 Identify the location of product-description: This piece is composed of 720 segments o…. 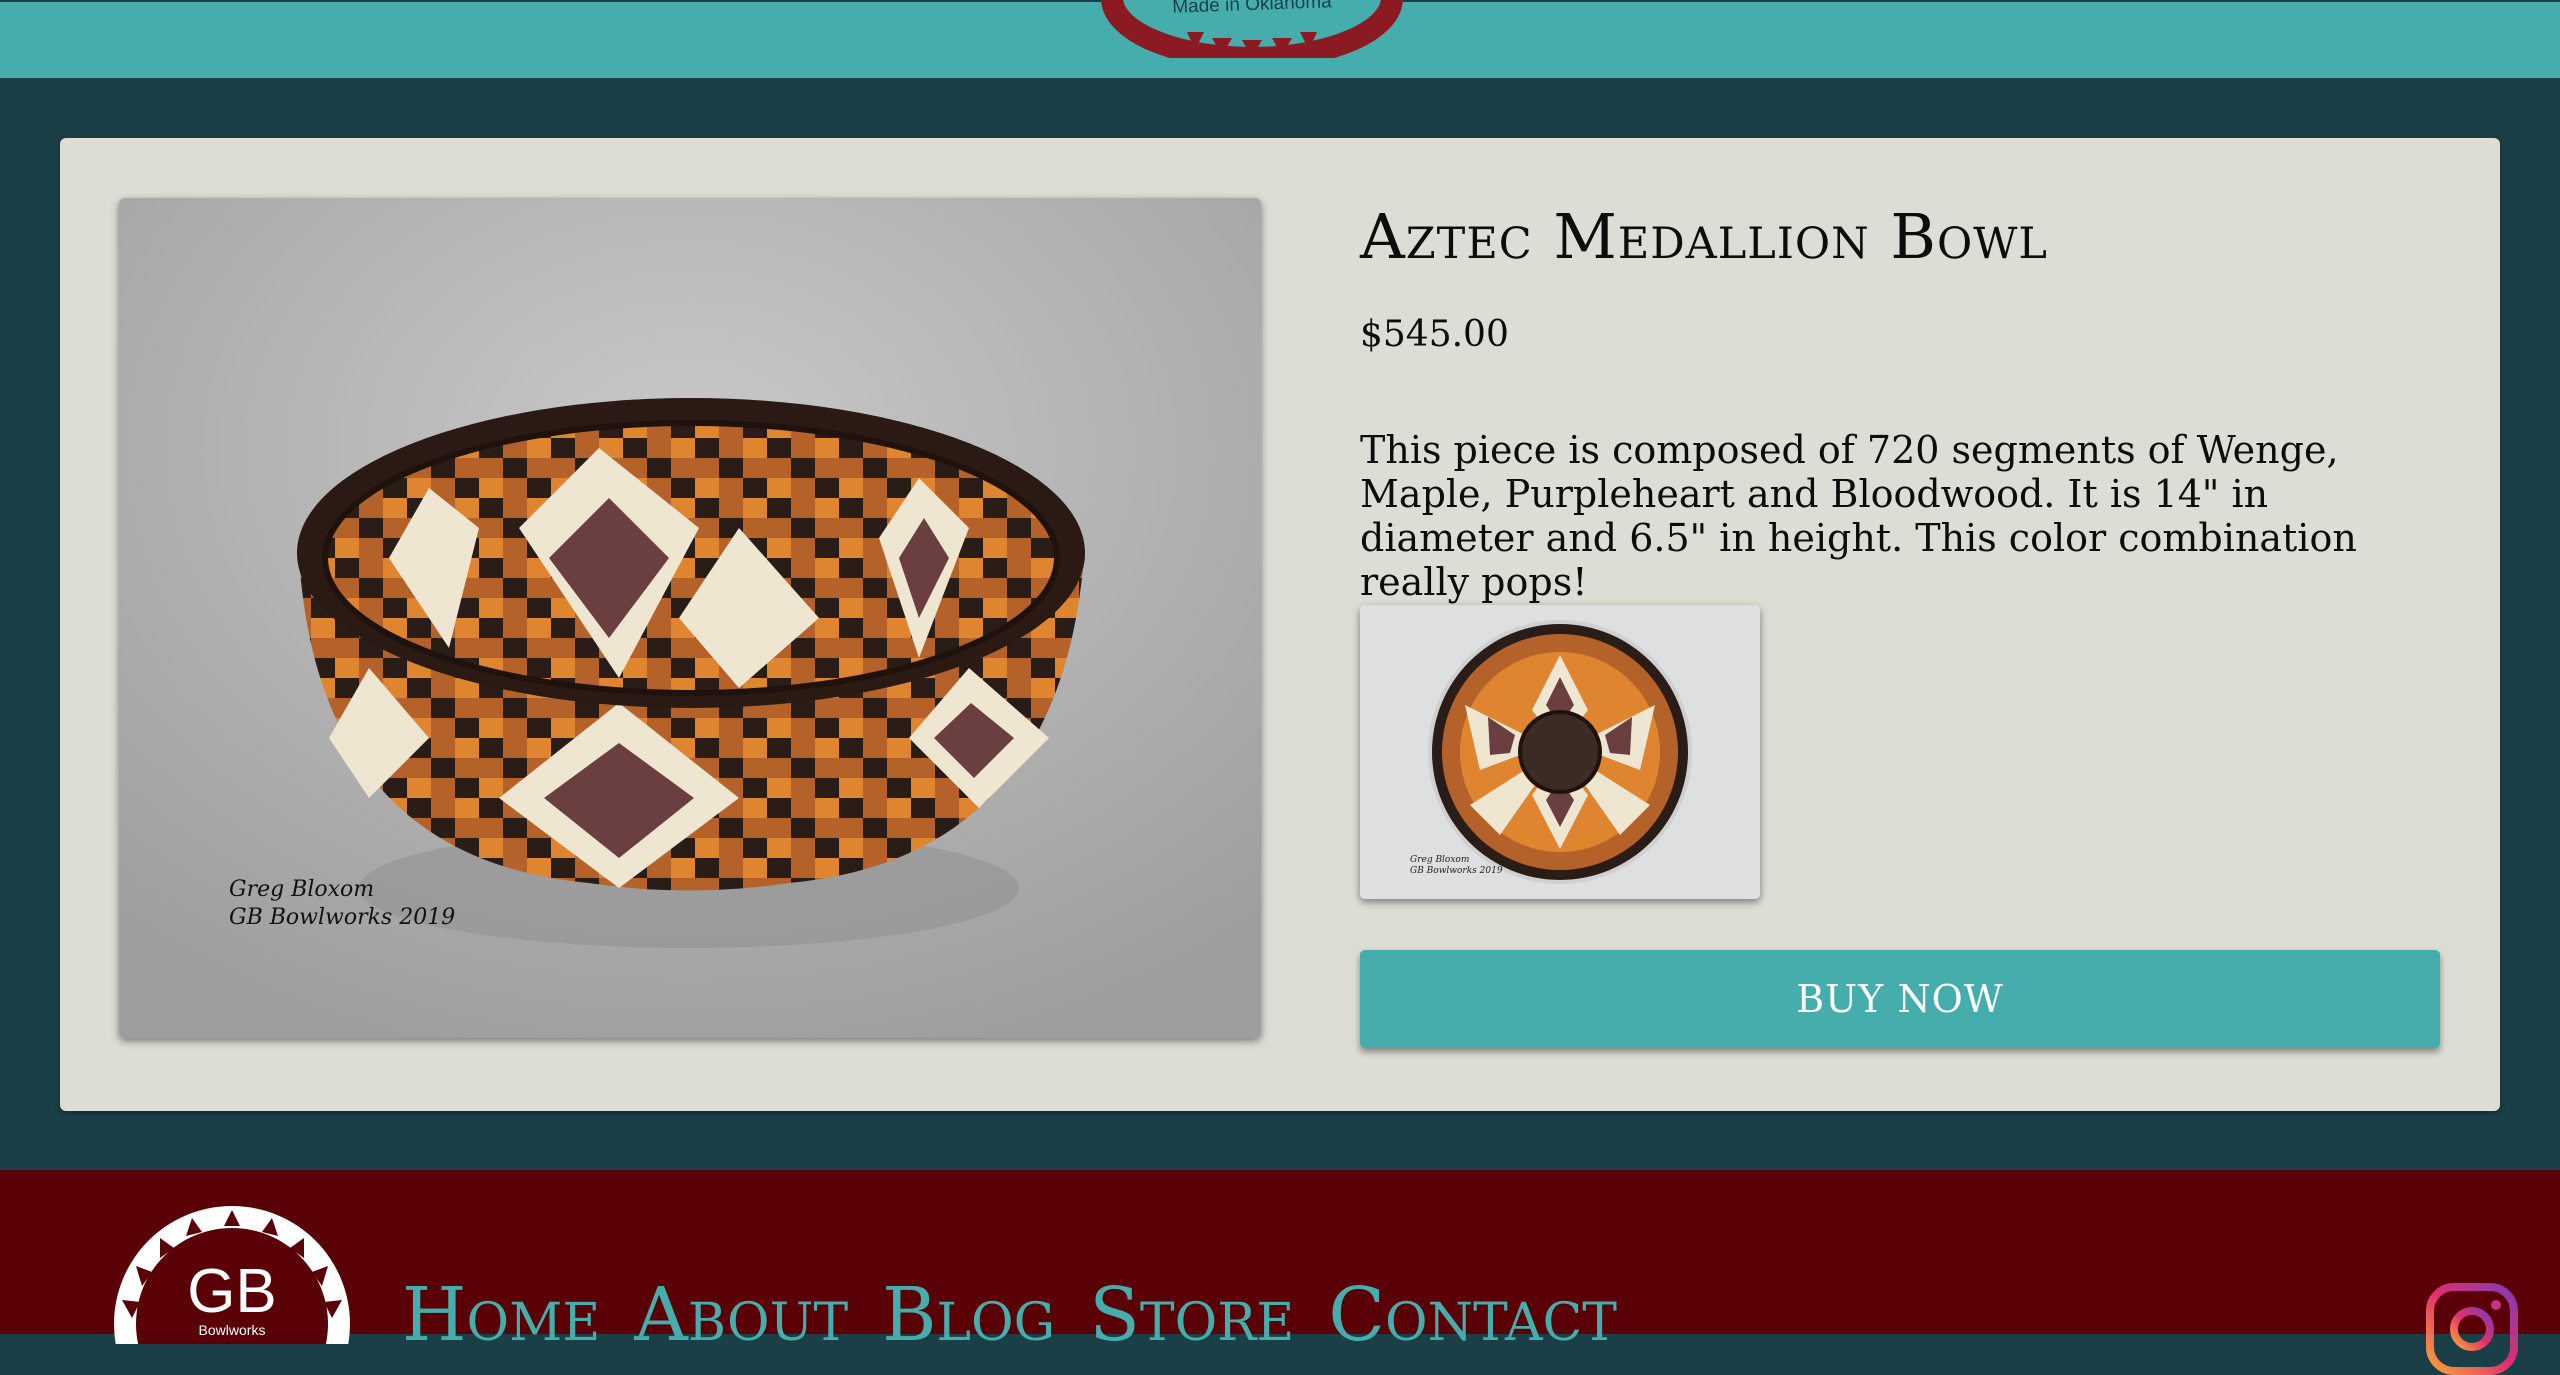
(1858, 516).